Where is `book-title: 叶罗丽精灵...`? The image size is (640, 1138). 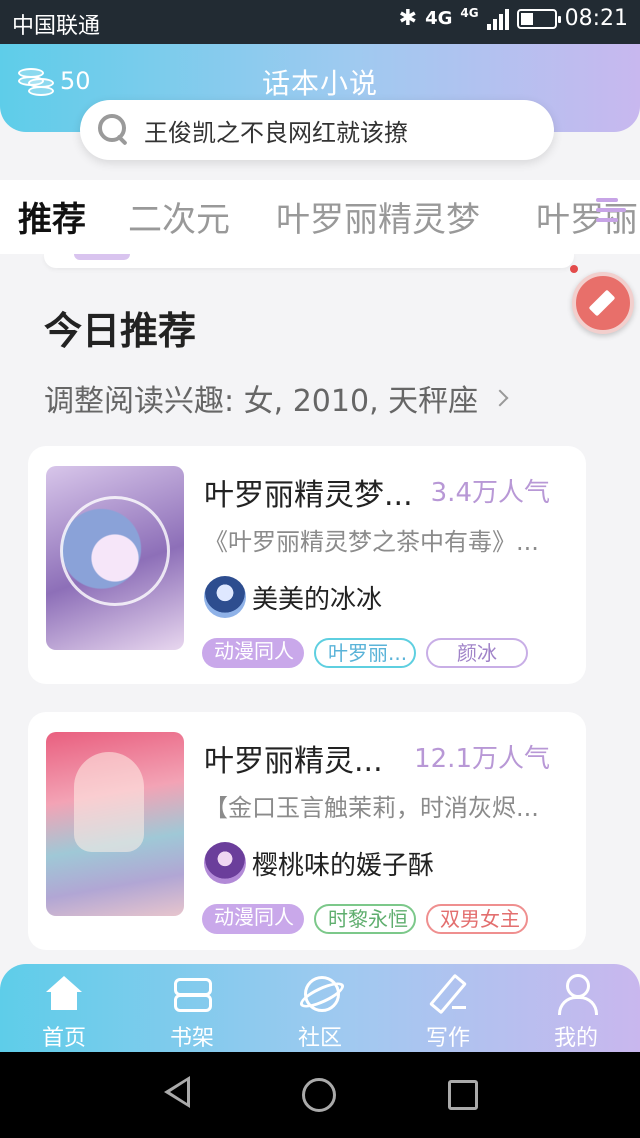
book-title: 叶罗丽精灵... is located at coordinates (293, 761).